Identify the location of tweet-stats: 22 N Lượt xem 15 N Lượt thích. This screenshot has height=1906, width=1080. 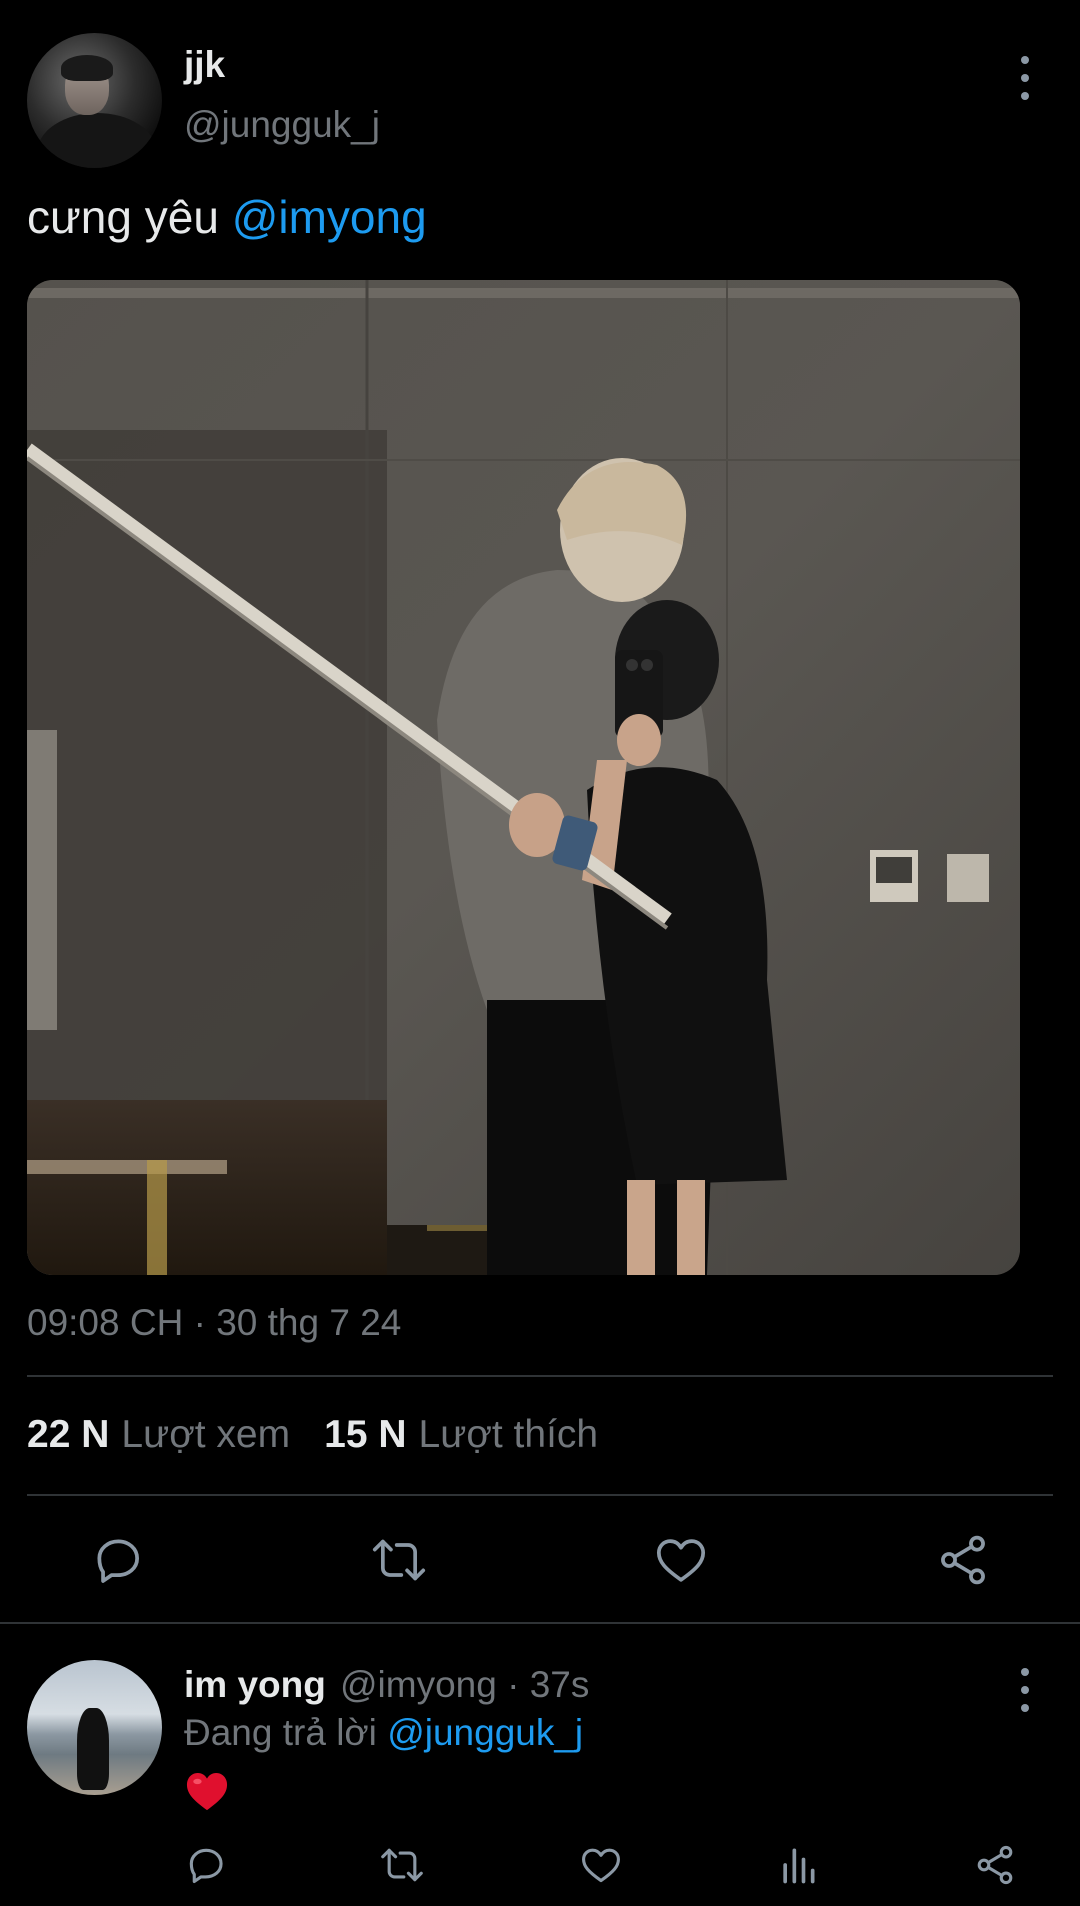
(329, 1435).